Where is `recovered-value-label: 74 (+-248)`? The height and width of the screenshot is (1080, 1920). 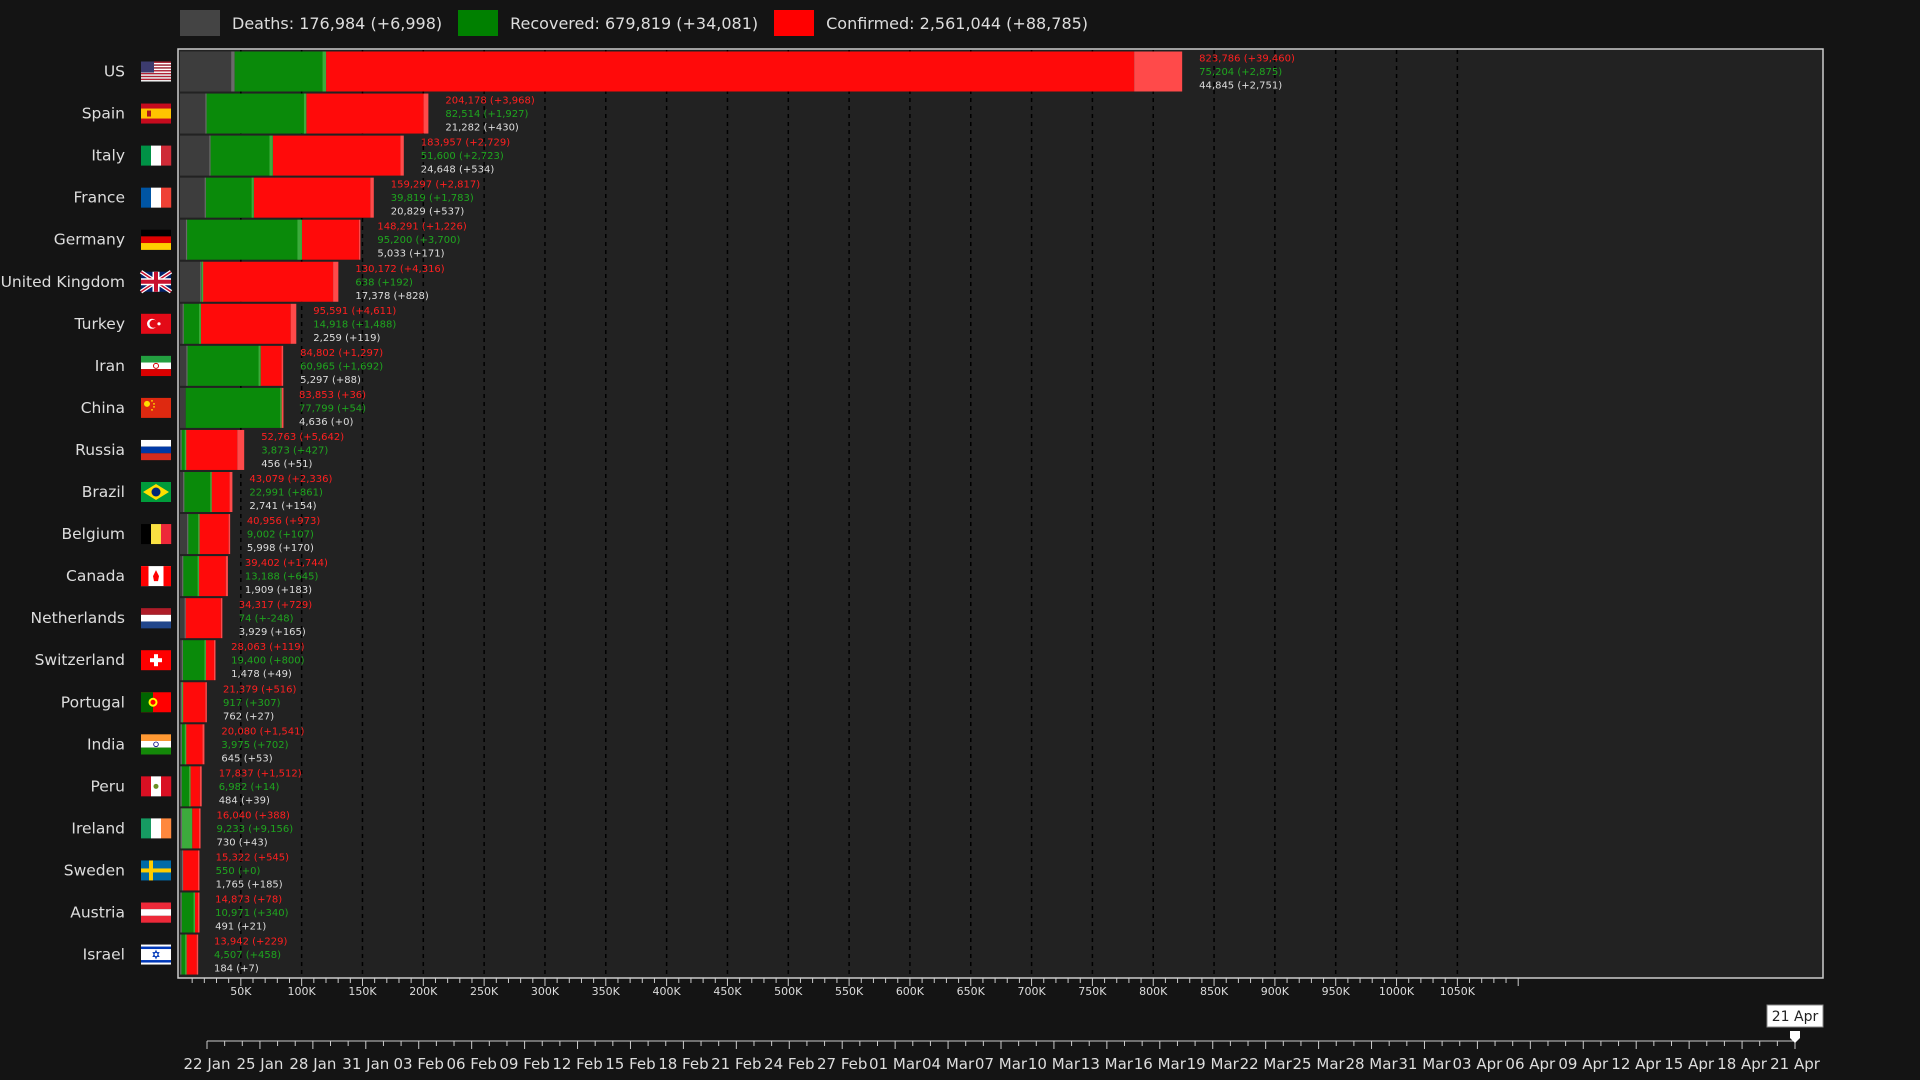 recovered-value-label: 74 (+-248) is located at coordinates (266, 619).